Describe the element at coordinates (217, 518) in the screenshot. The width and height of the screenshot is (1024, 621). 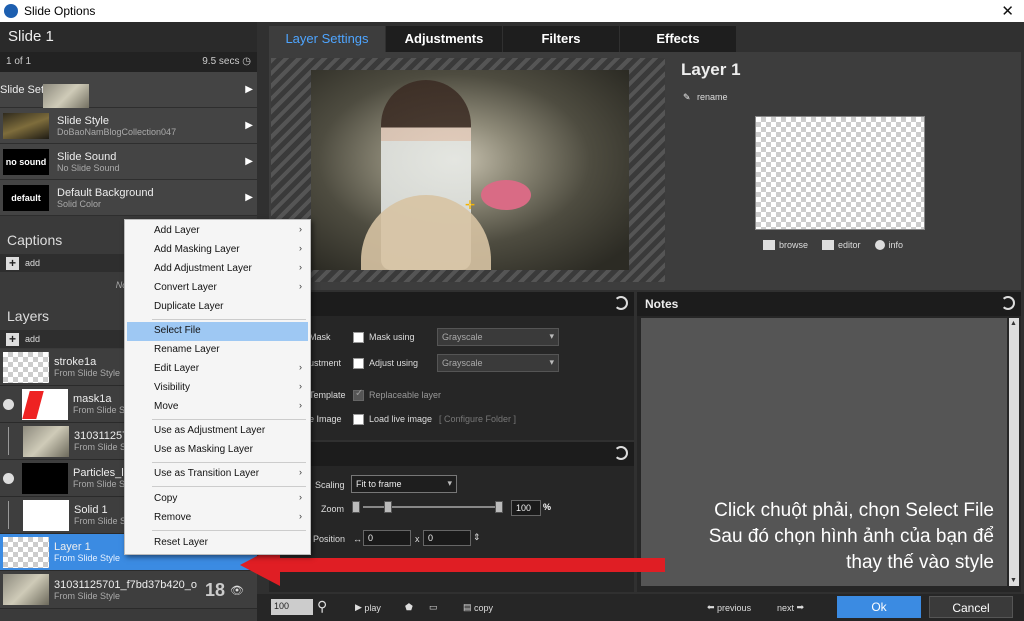
I see `ctx-remove: Remove ›` at that location.